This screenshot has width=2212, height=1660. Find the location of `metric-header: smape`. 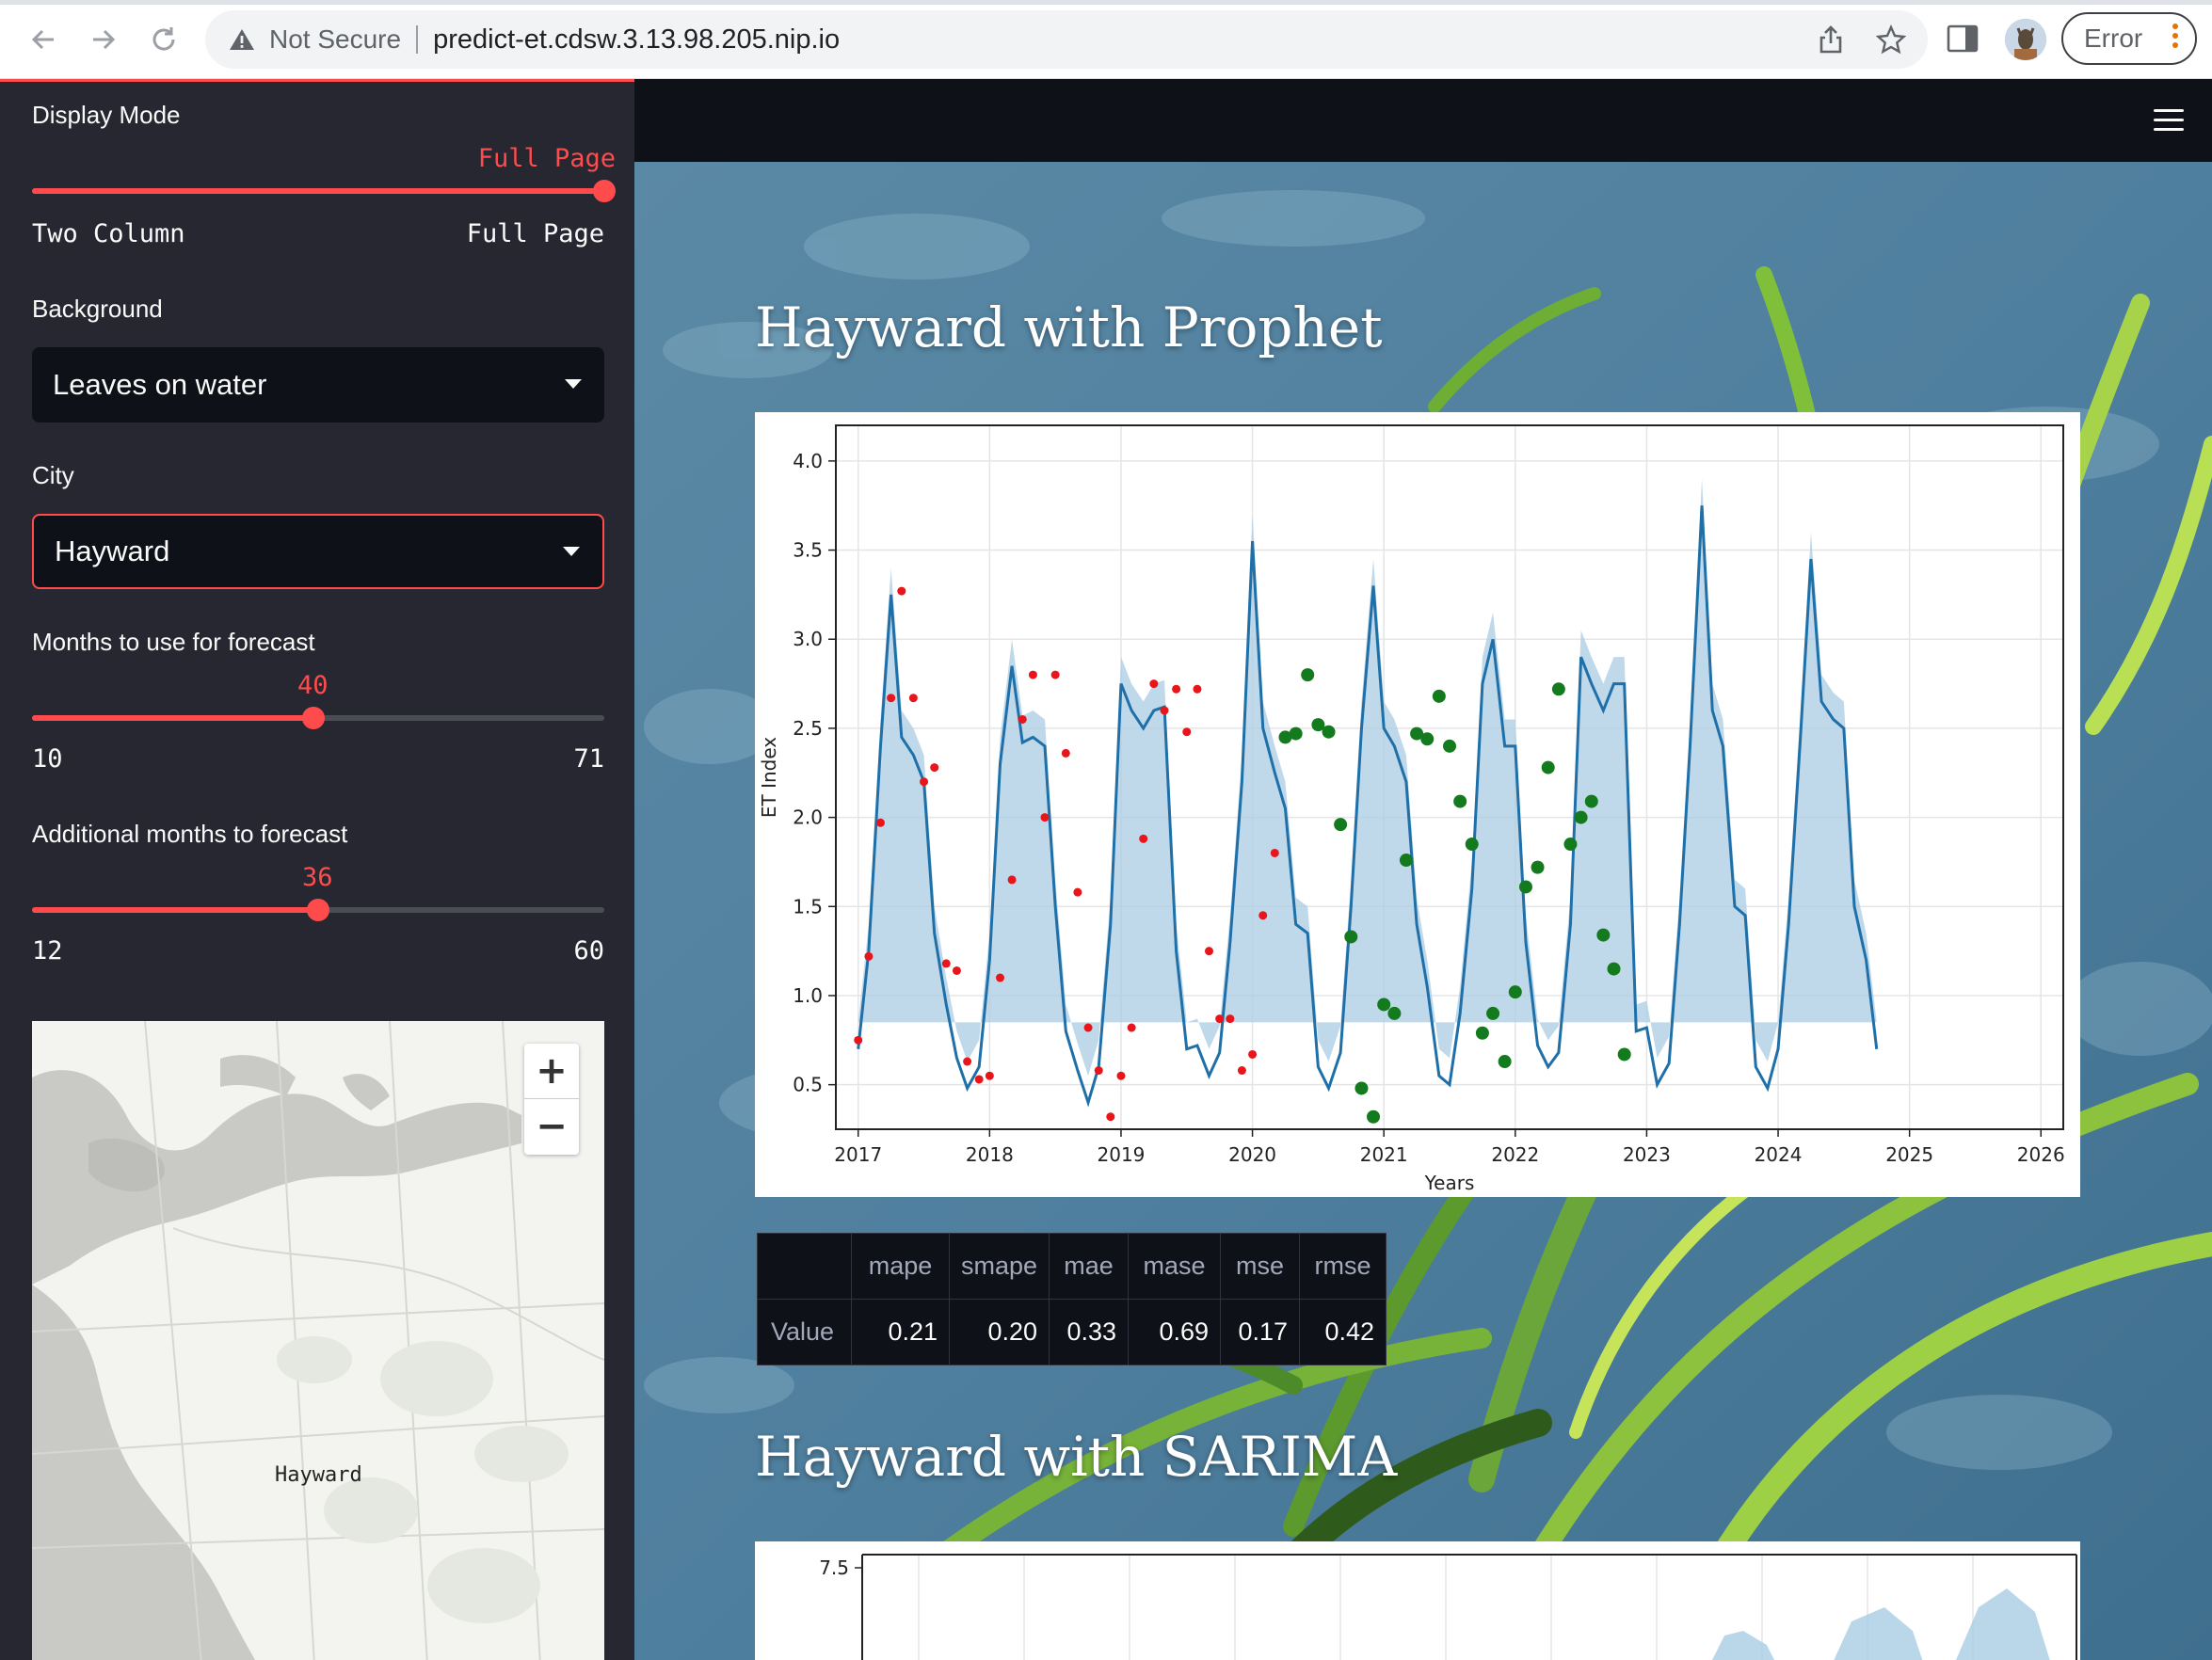

metric-header: smape is located at coordinates (999, 1266).